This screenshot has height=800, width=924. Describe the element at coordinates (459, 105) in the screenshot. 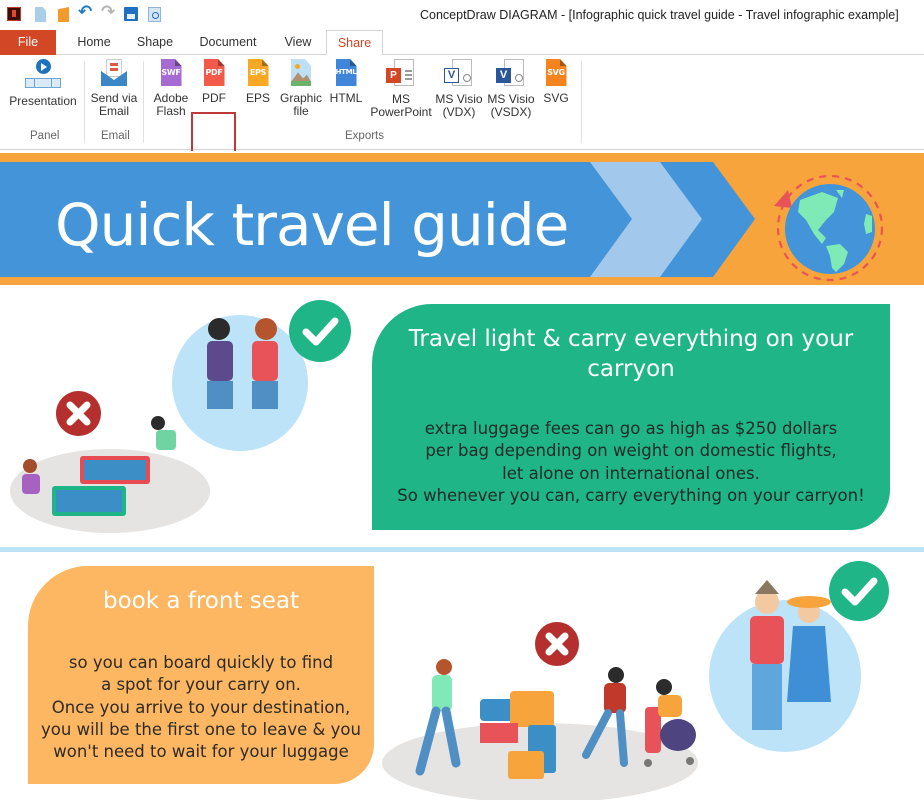

I see `export-visio-vdx-label: MS Visio (VDX)` at that location.